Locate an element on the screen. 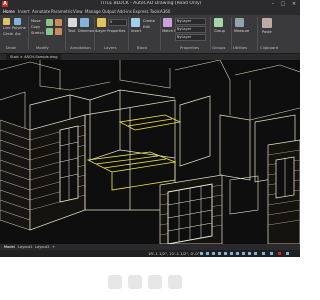  autodesk-icon is located at coordinates (279, 253).